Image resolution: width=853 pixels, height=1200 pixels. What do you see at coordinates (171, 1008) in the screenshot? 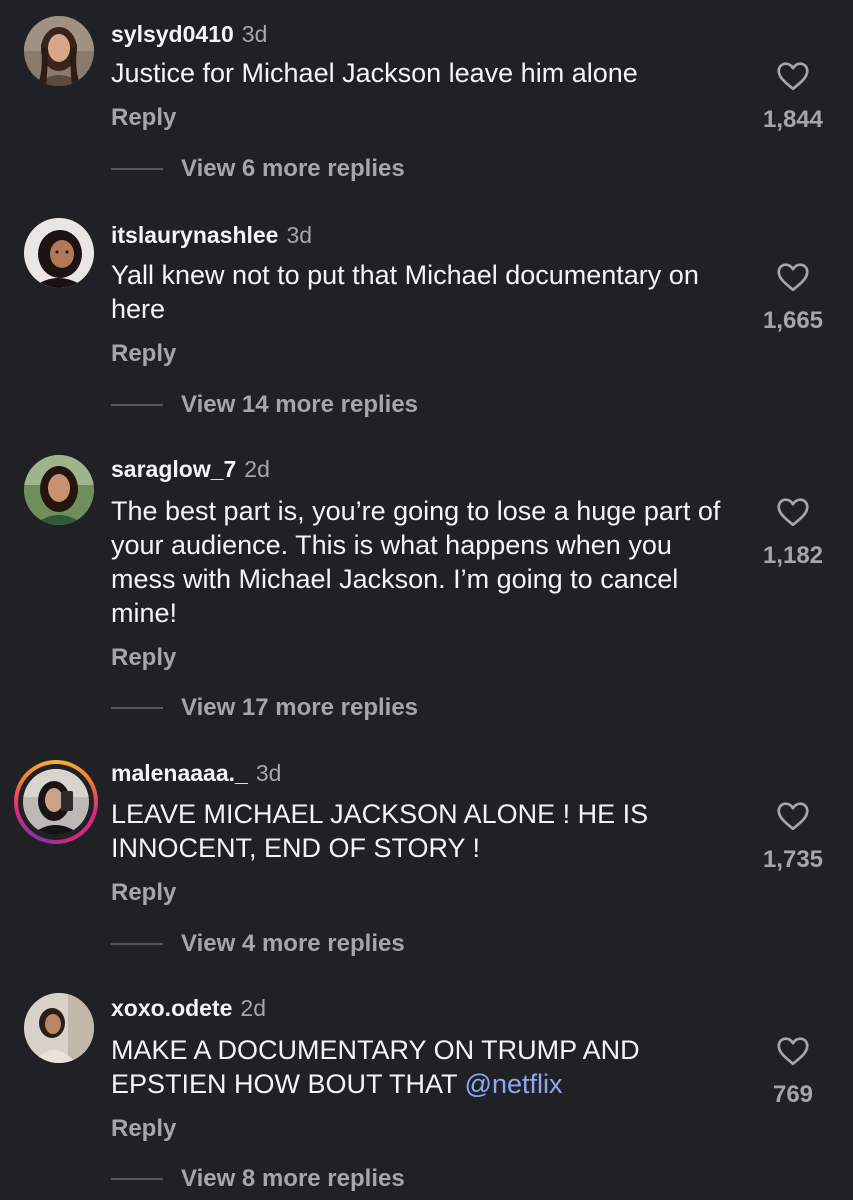
I see `username: xoxo.odete` at bounding box center [171, 1008].